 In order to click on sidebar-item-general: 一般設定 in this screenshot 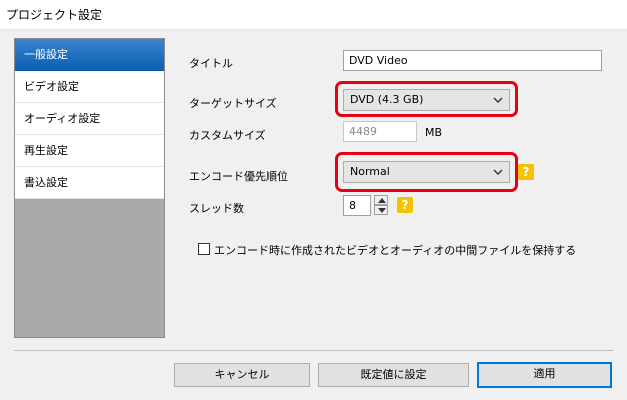, I will do `click(89, 55)`.